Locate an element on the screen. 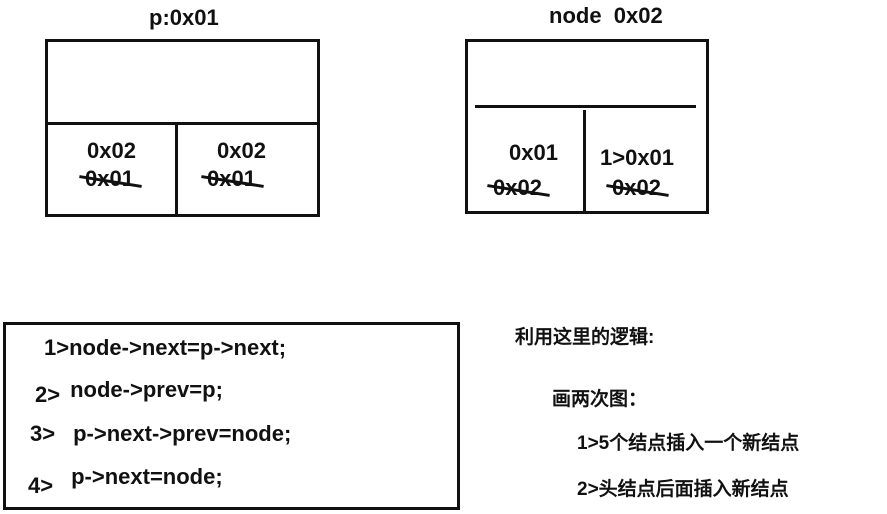  step-code: node->next=p->next; is located at coordinates (178, 347).